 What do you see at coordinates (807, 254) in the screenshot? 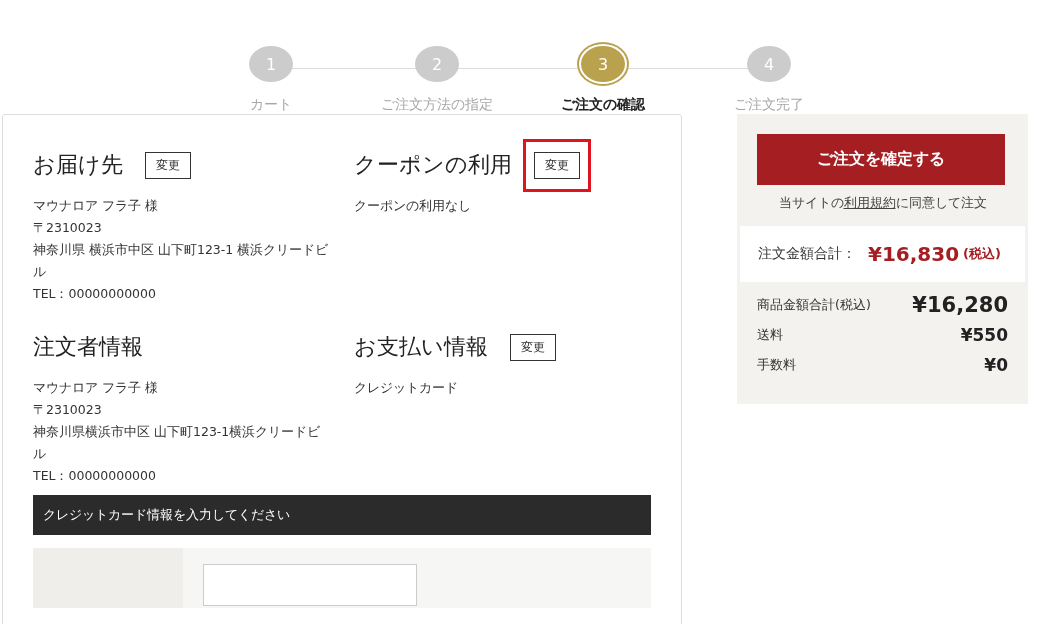
I see `total-label: 注文金額合計：` at bounding box center [807, 254].